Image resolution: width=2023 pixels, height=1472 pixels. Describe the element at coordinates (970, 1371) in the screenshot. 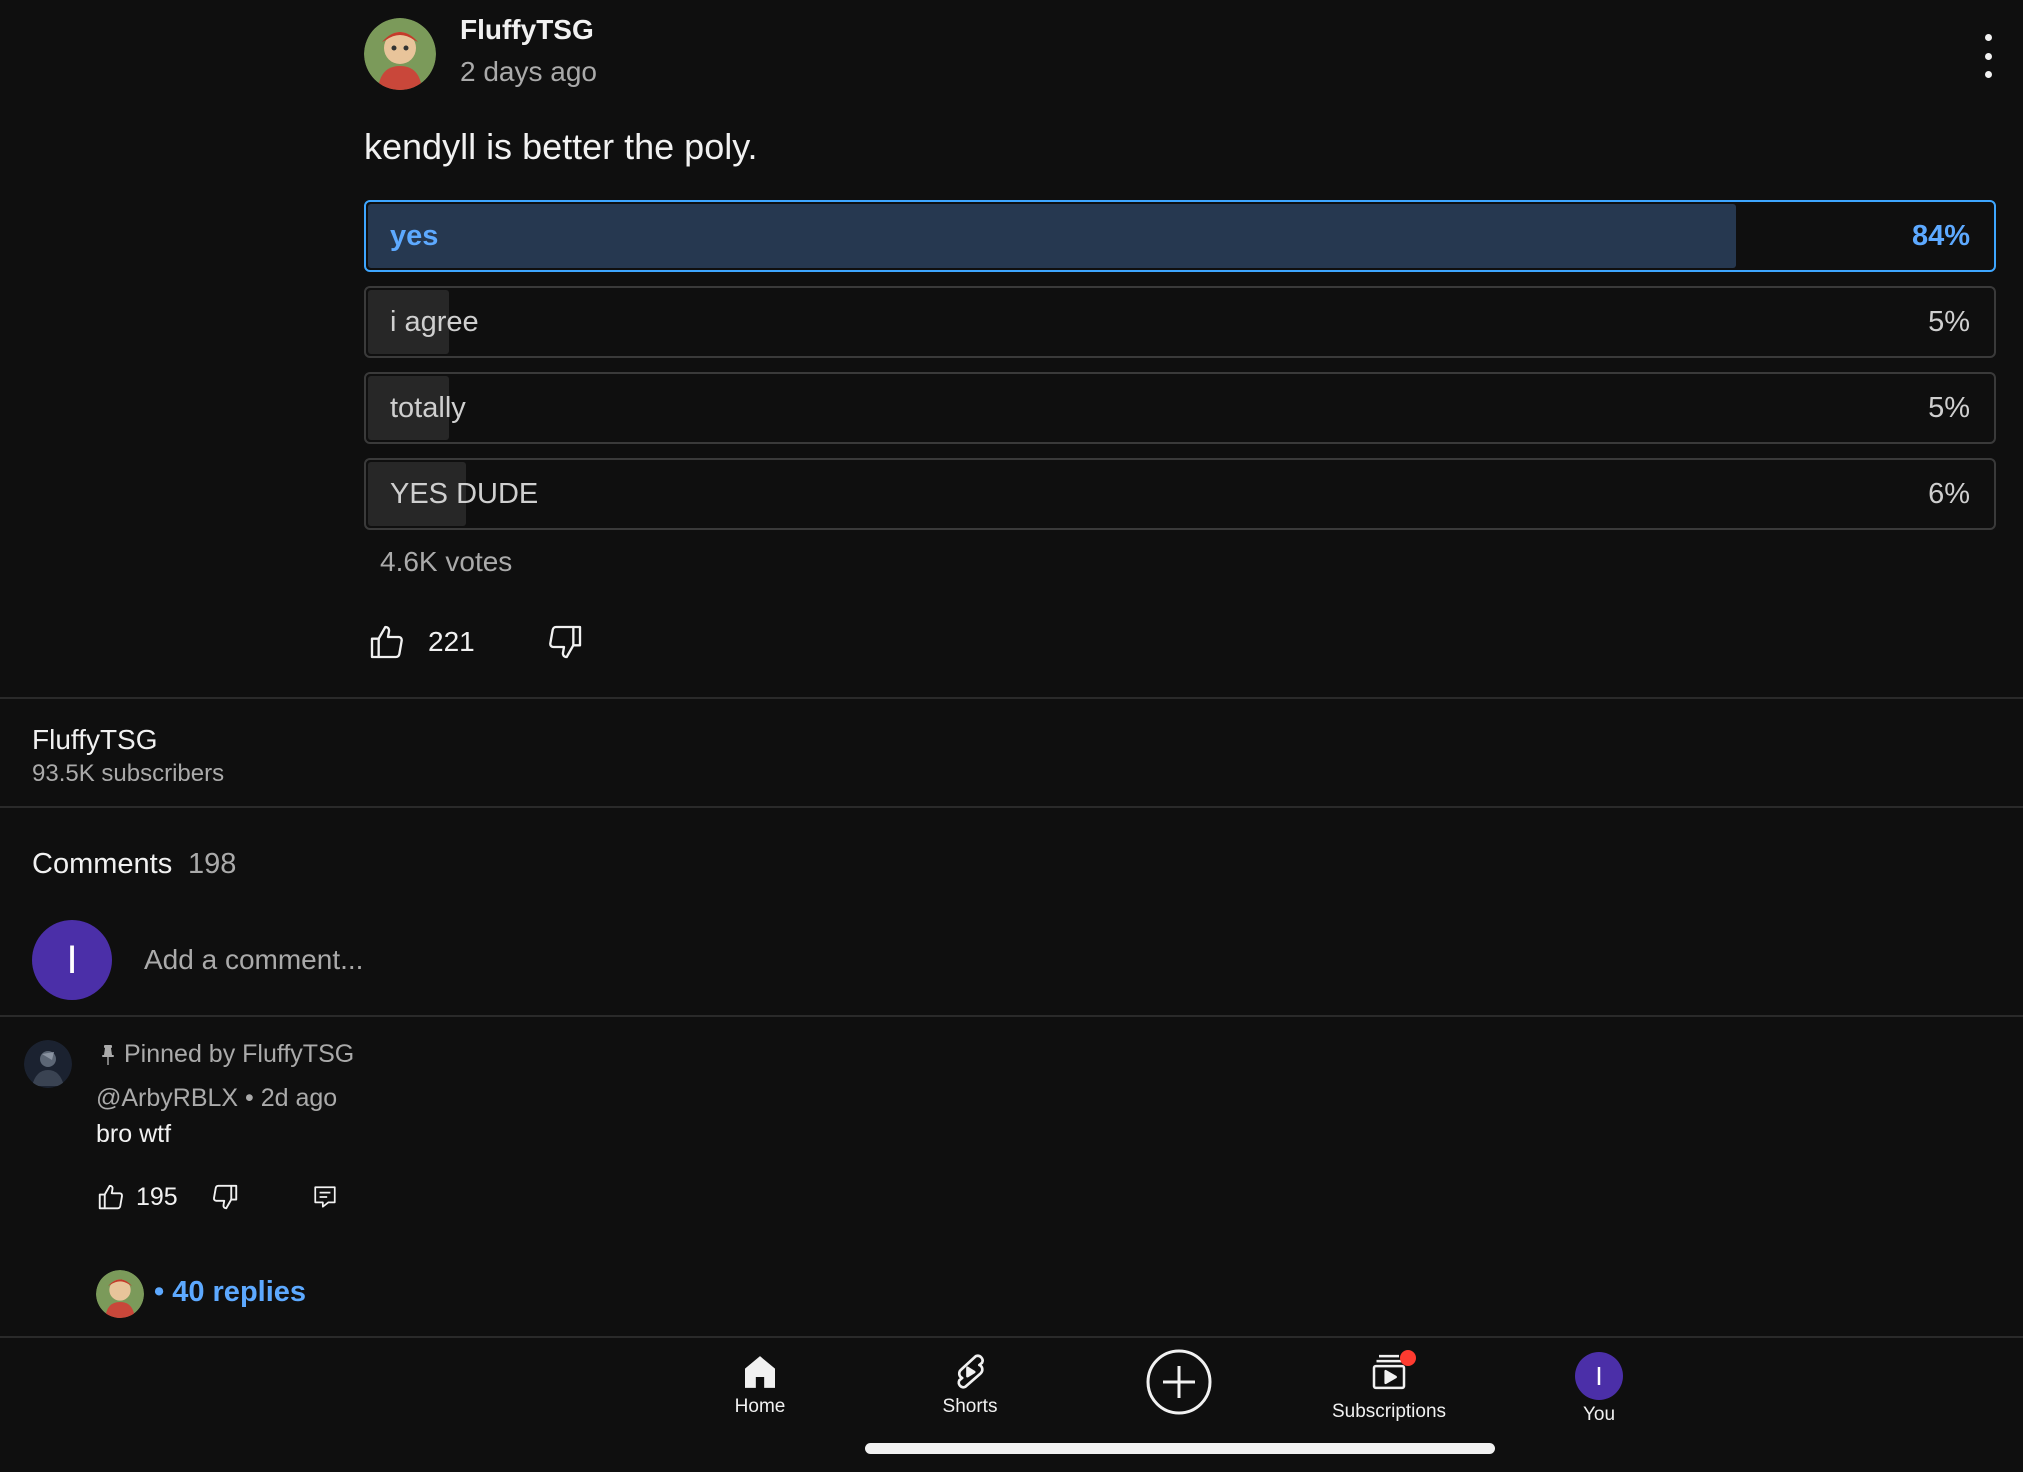

I see `shorts-icon` at that location.